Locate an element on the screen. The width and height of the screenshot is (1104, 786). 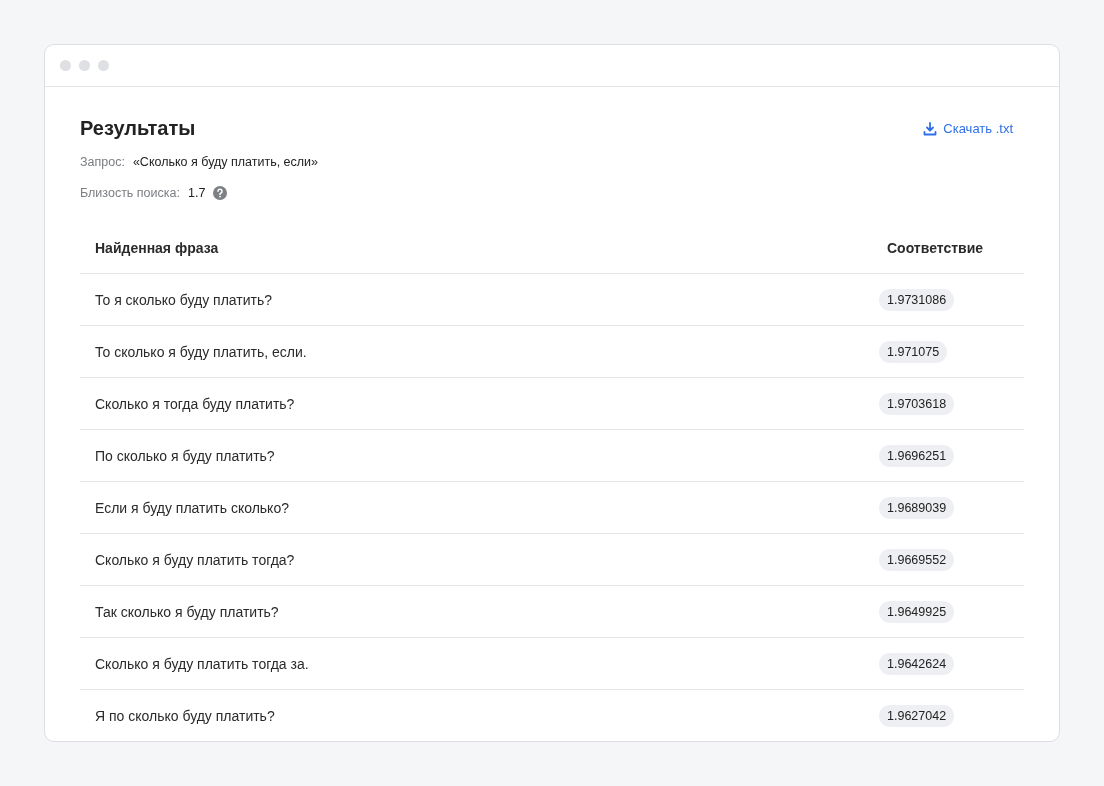
help-icon is located at coordinates (220, 193).